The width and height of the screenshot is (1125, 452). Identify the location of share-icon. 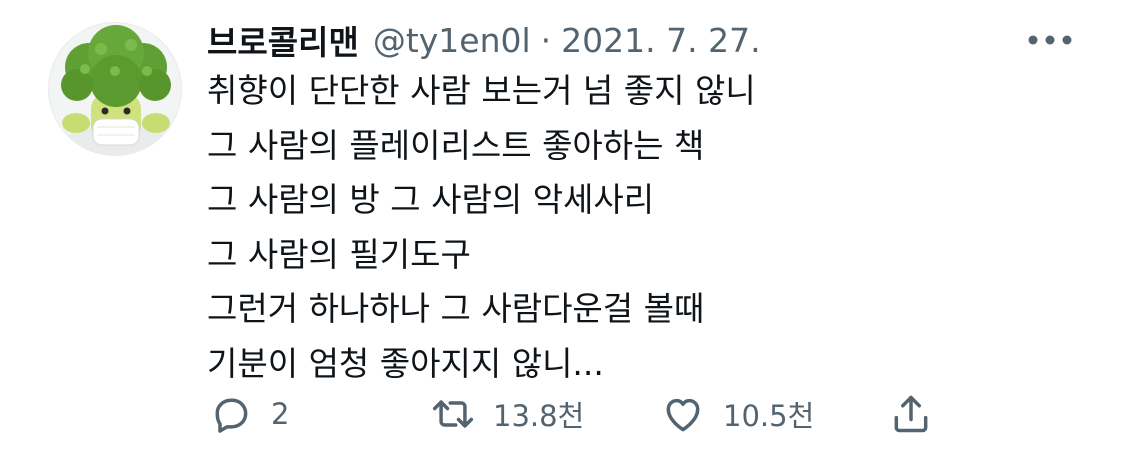
(911, 414).